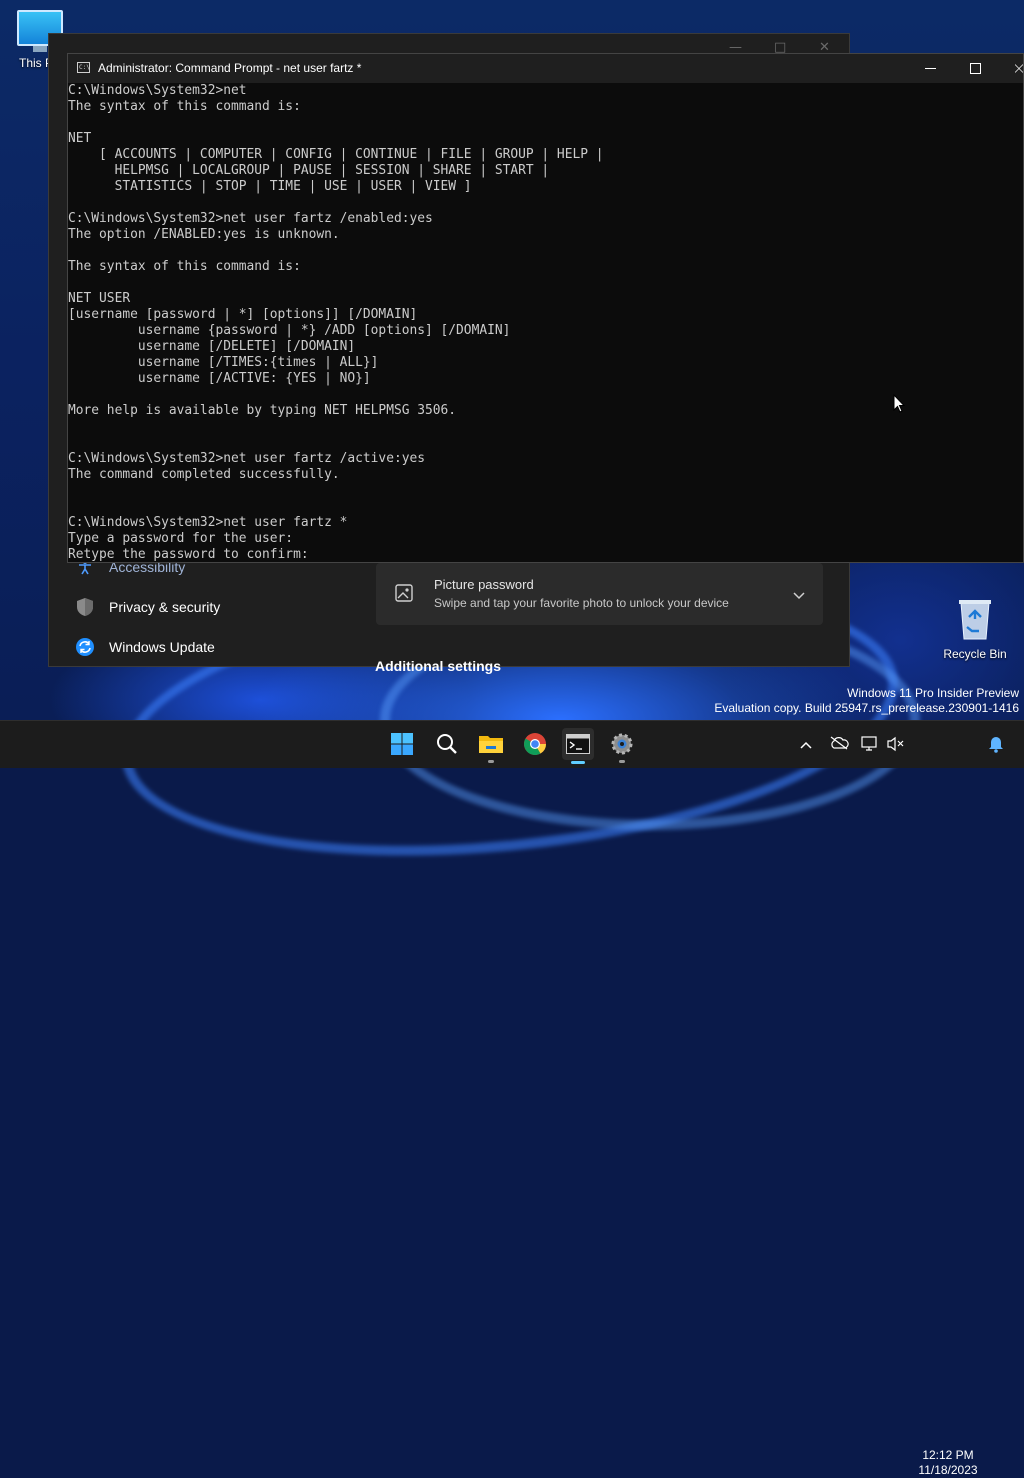  Describe the element at coordinates (188, 554) in the screenshot. I see `terminal-line: Retype the password to confirm:` at that location.